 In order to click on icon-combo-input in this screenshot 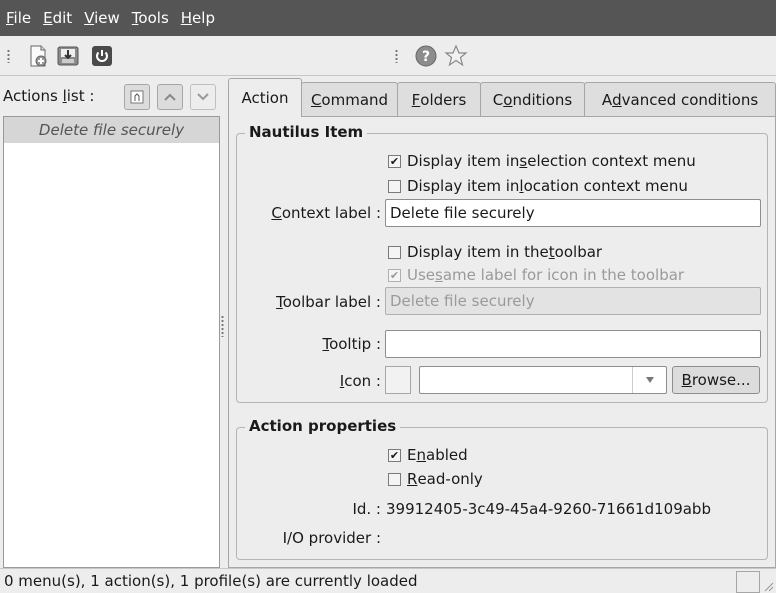, I will do `click(543, 380)`.